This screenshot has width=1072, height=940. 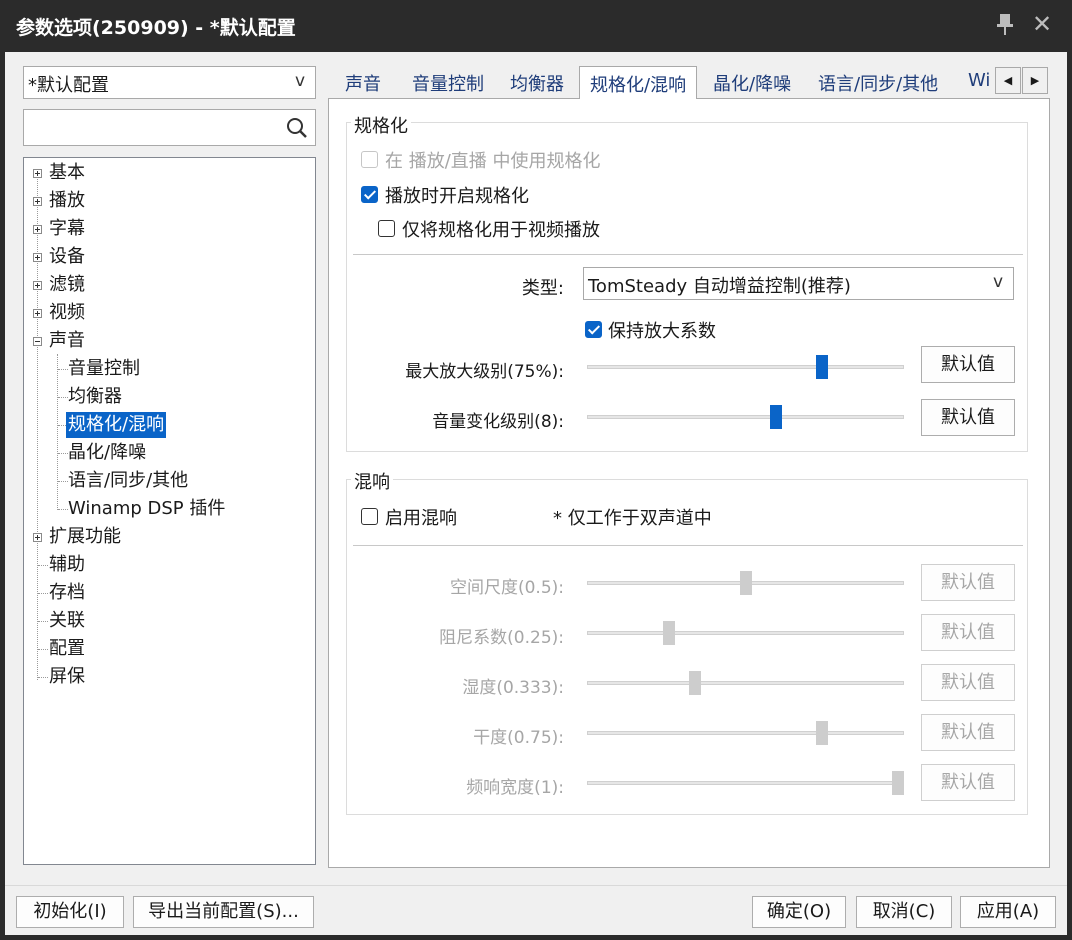 What do you see at coordinates (67, 341) in the screenshot?
I see `tree-item-sound: 声音` at bounding box center [67, 341].